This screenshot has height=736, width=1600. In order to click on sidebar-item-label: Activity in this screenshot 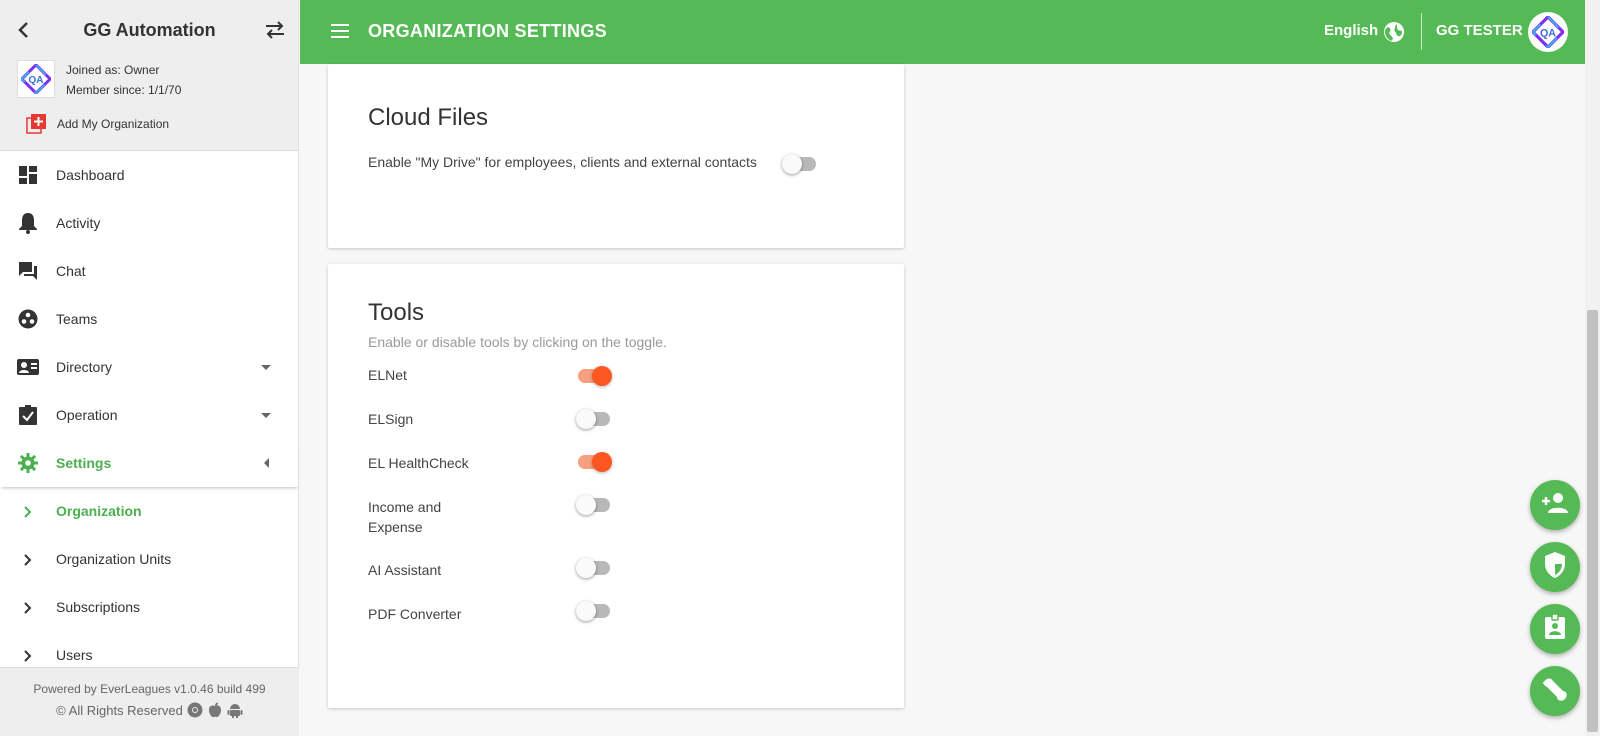, I will do `click(78, 223)`.